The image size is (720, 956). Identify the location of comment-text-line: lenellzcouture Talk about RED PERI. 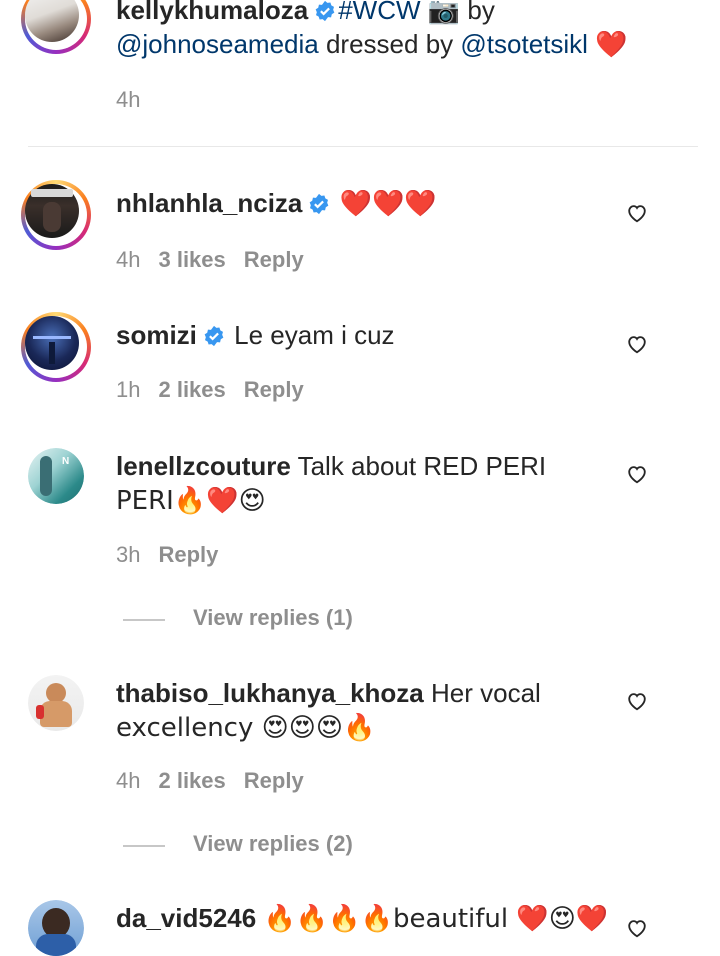
(331, 466).